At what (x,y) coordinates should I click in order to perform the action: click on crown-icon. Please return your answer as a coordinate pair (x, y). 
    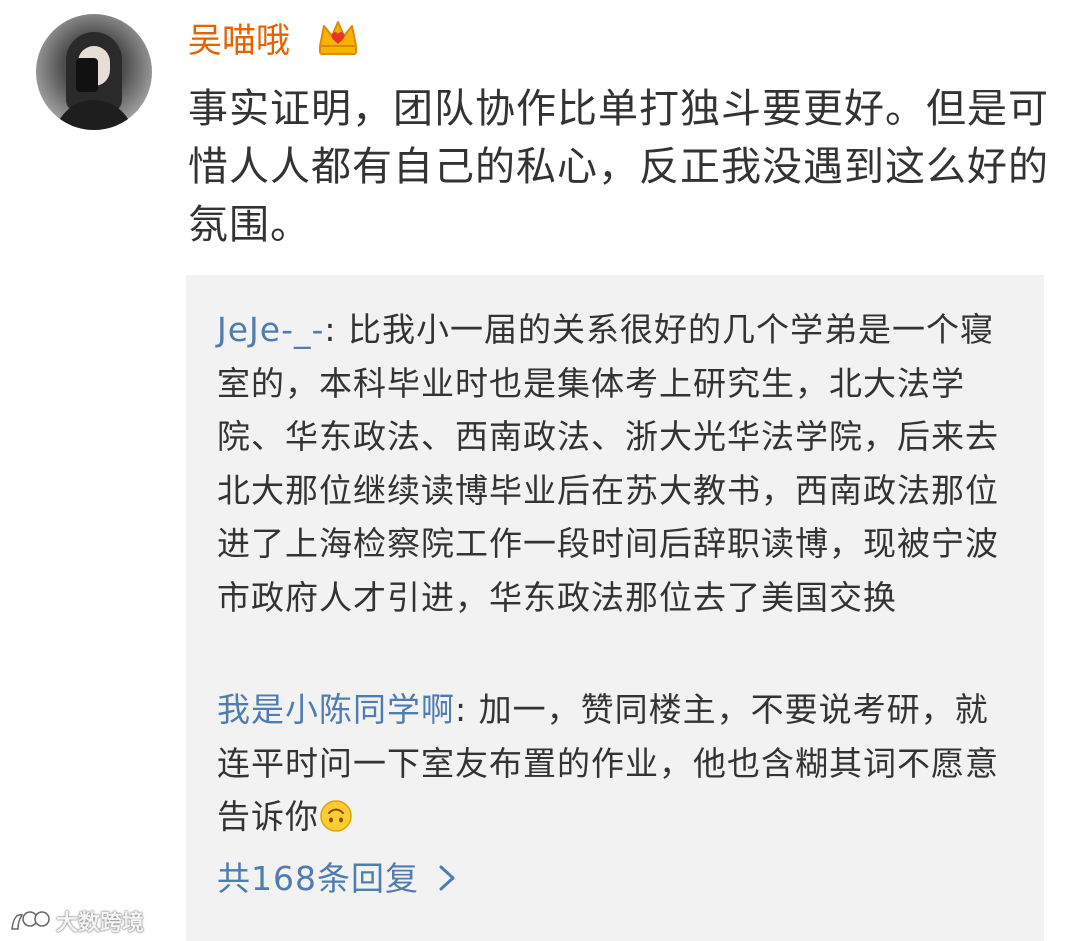
    Looking at the image, I should click on (338, 38).